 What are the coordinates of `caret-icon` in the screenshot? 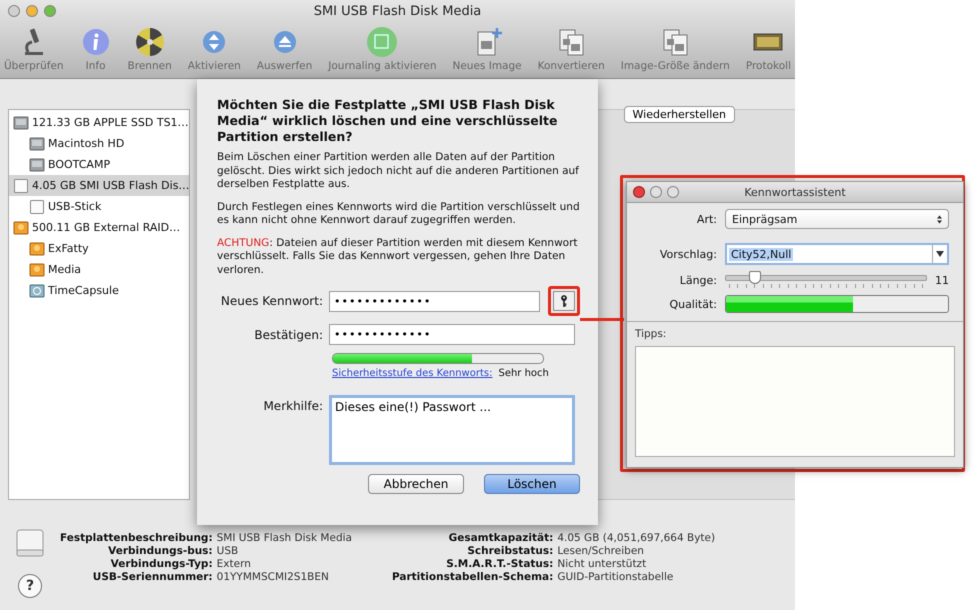 It's located at (940, 254).